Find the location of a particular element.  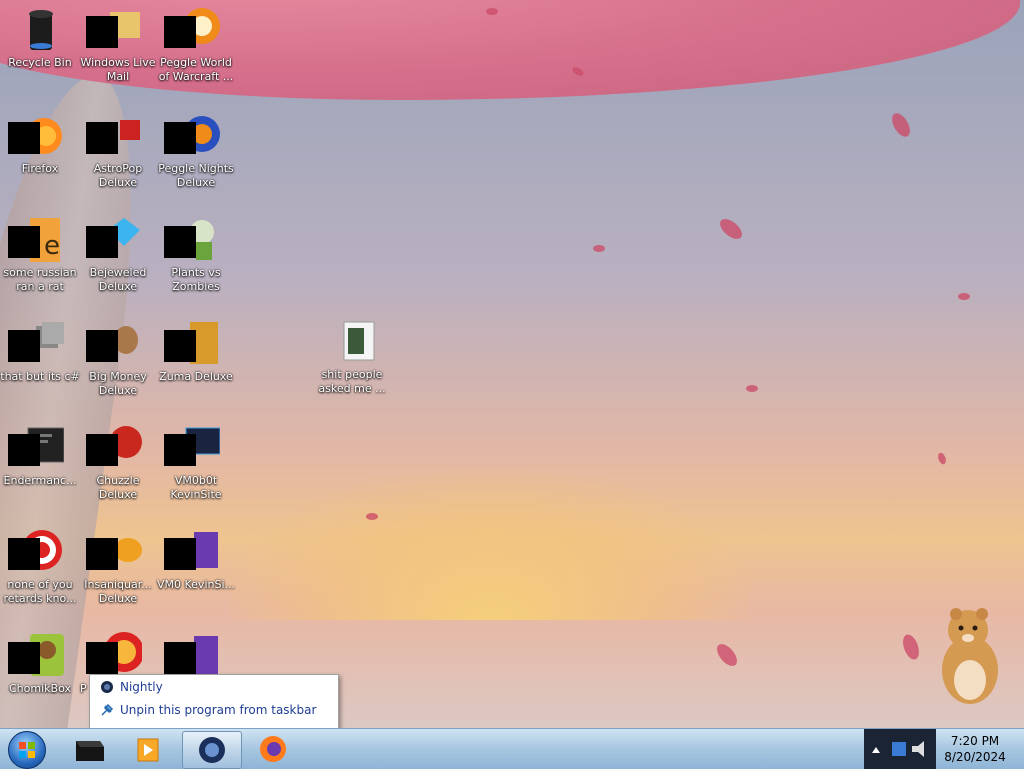

jump-list-label: Nightly is located at coordinates (141, 686).